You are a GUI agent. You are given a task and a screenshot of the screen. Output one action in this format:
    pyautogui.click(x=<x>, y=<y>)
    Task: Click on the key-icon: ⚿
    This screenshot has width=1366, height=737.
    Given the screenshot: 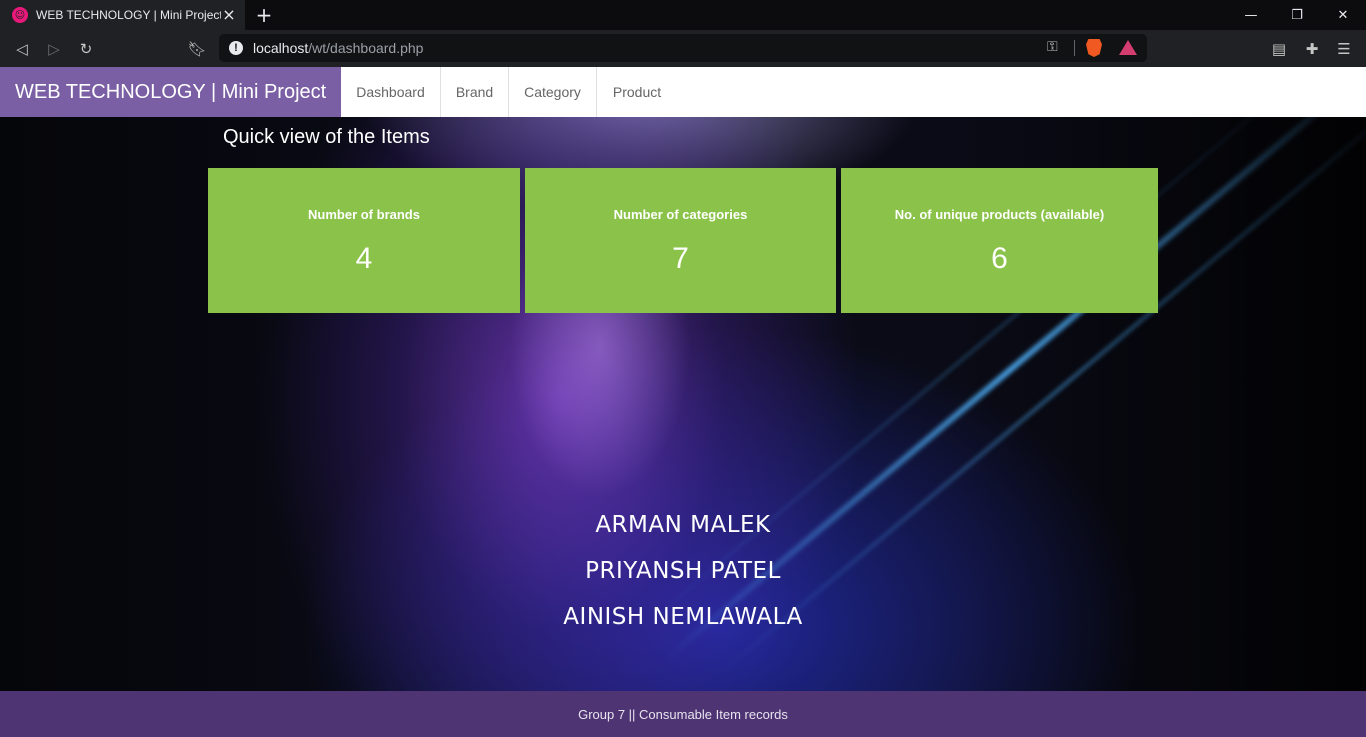 What is the action you would take?
    pyautogui.click(x=1052, y=47)
    